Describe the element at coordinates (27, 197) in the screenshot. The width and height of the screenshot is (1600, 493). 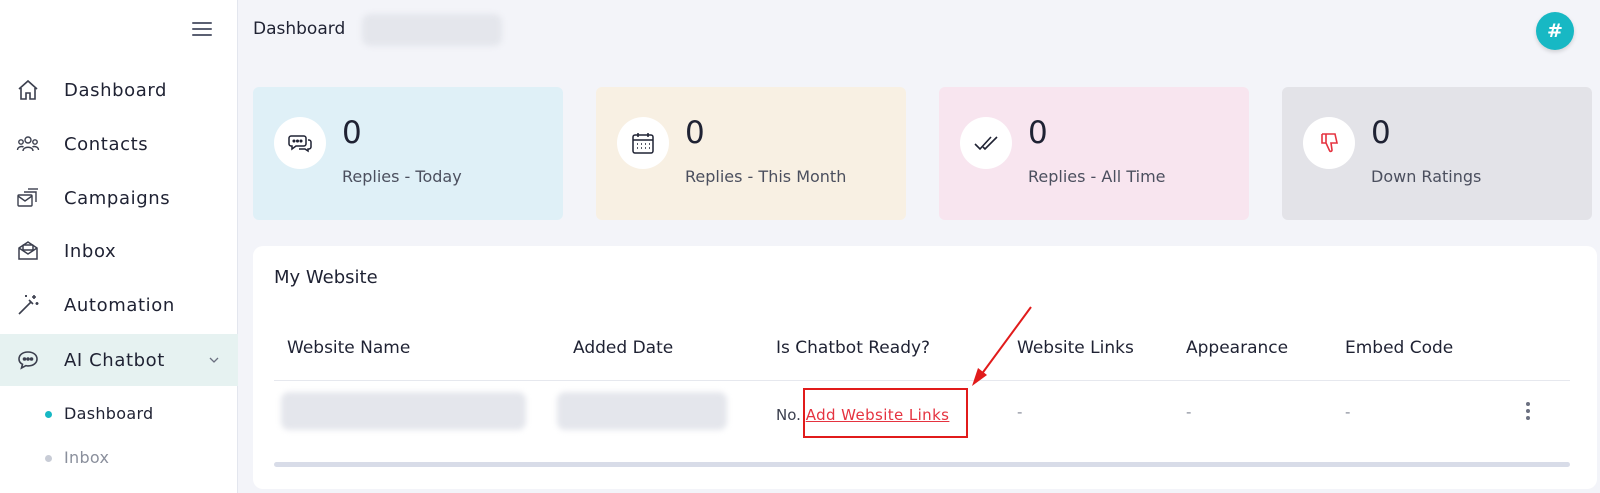
I see `campaigns-icon` at that location.